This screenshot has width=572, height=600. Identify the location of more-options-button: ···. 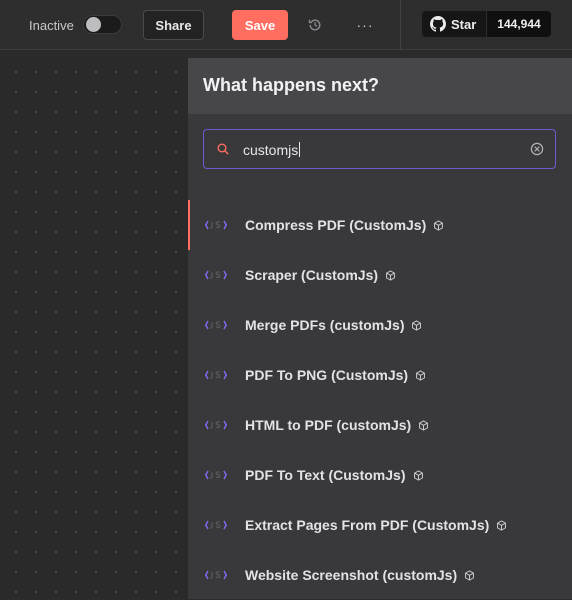
(365, 25).